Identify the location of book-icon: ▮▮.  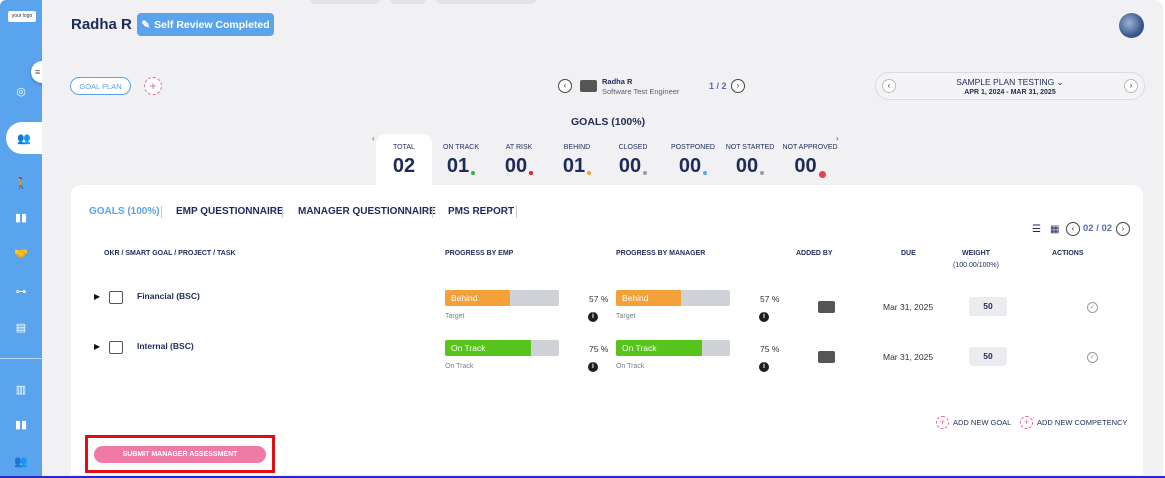
(21, 217).